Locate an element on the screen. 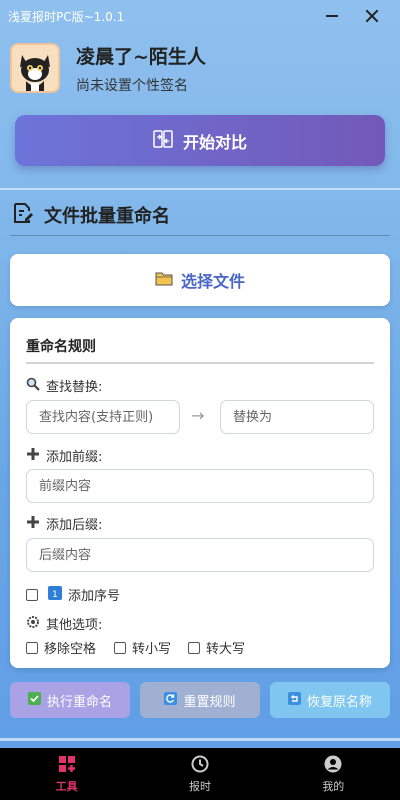 The height and width of the screenshot is (800, 400). to-lower-text: 转小写 is located at coordinates (152, 649).